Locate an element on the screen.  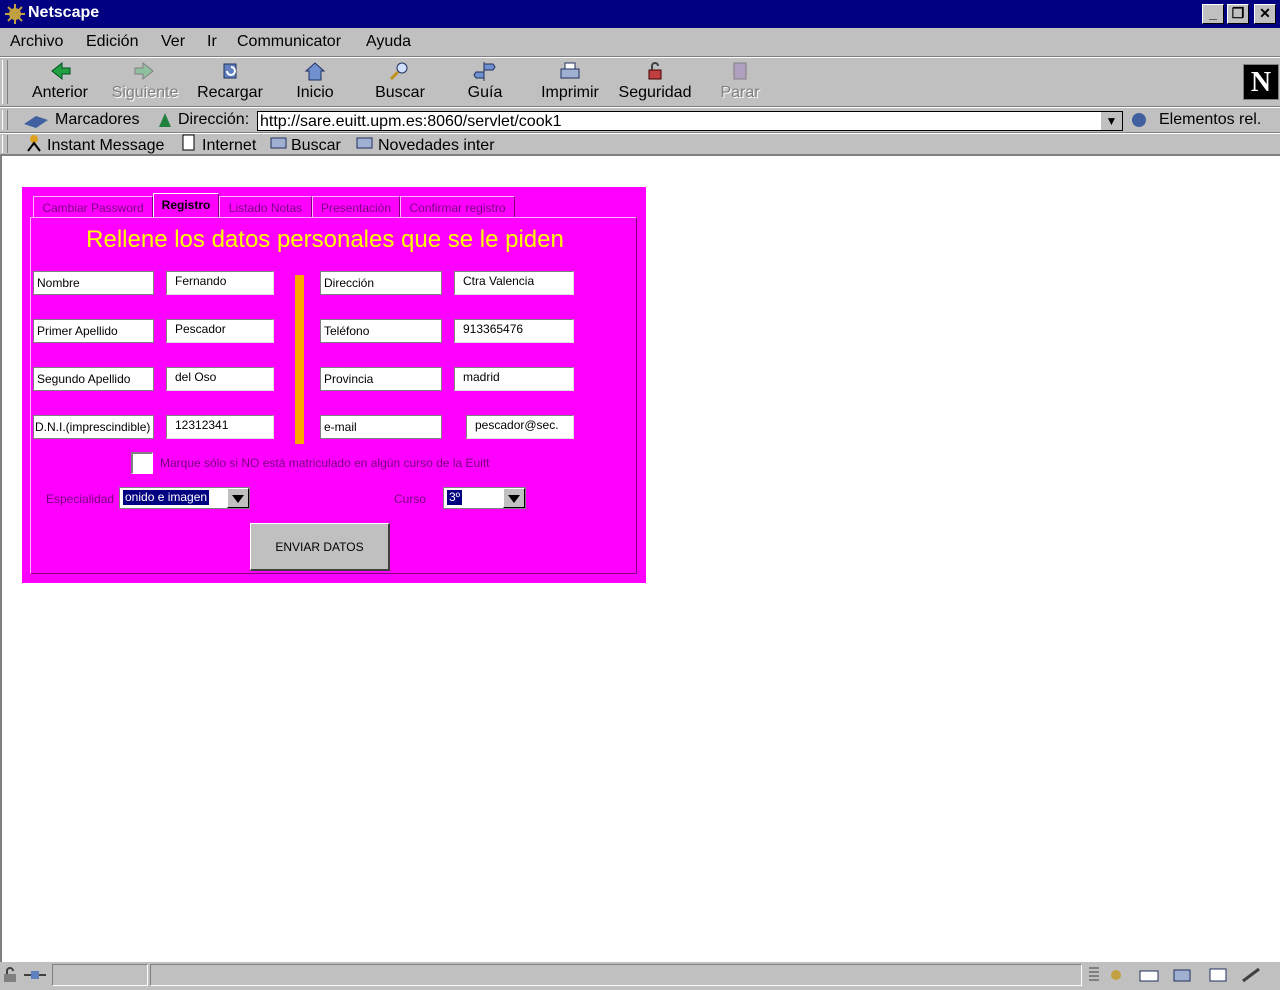
send-data-button: ENVIAR DATOS is located at coordinates (320, 547).